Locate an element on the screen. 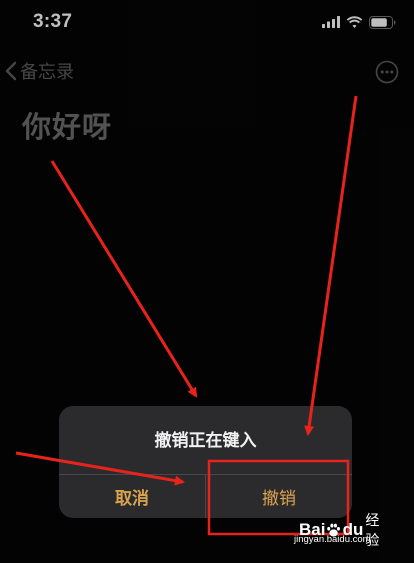 The height and width of the screenshot is (563, 414). watermark-url: jingyan.baidu.com is located at coordinates (332, 539).